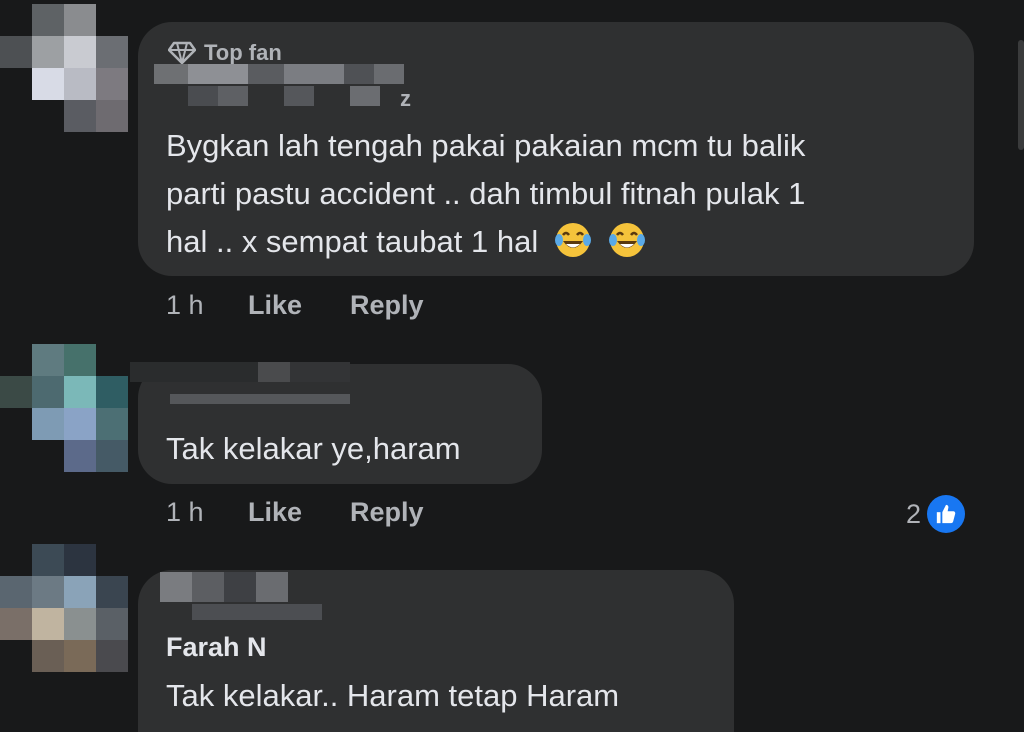 Image resolution: width=1024 pixels, height=732 pixels. I want to click on comment-text: Tak kelakar.. Haram tetap Haram, so click(393, 695).